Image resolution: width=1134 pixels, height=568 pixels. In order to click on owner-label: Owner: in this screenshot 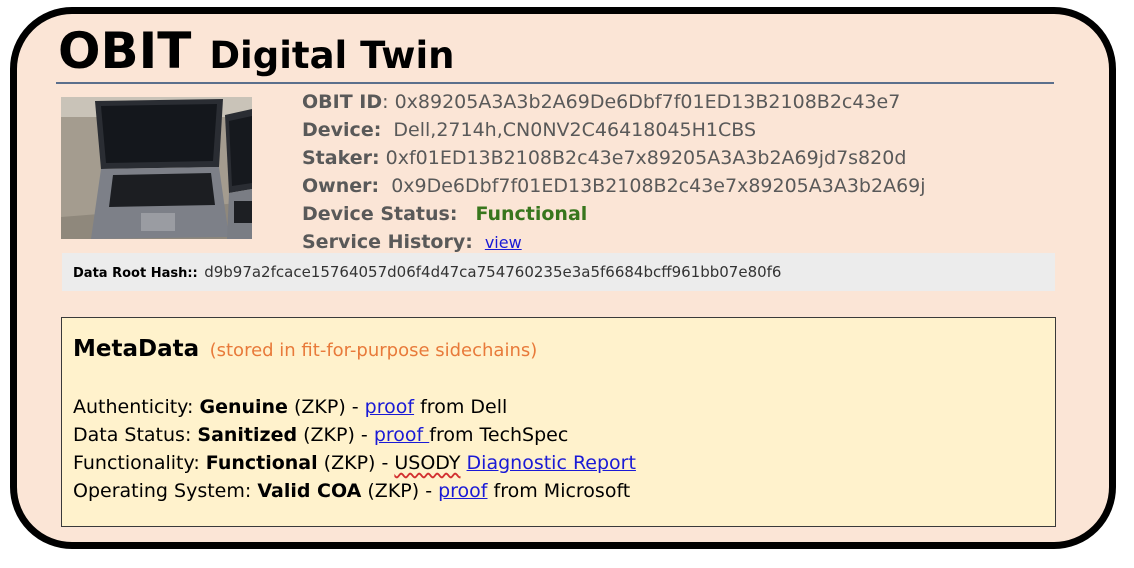, I will do `click(341, 186)`.